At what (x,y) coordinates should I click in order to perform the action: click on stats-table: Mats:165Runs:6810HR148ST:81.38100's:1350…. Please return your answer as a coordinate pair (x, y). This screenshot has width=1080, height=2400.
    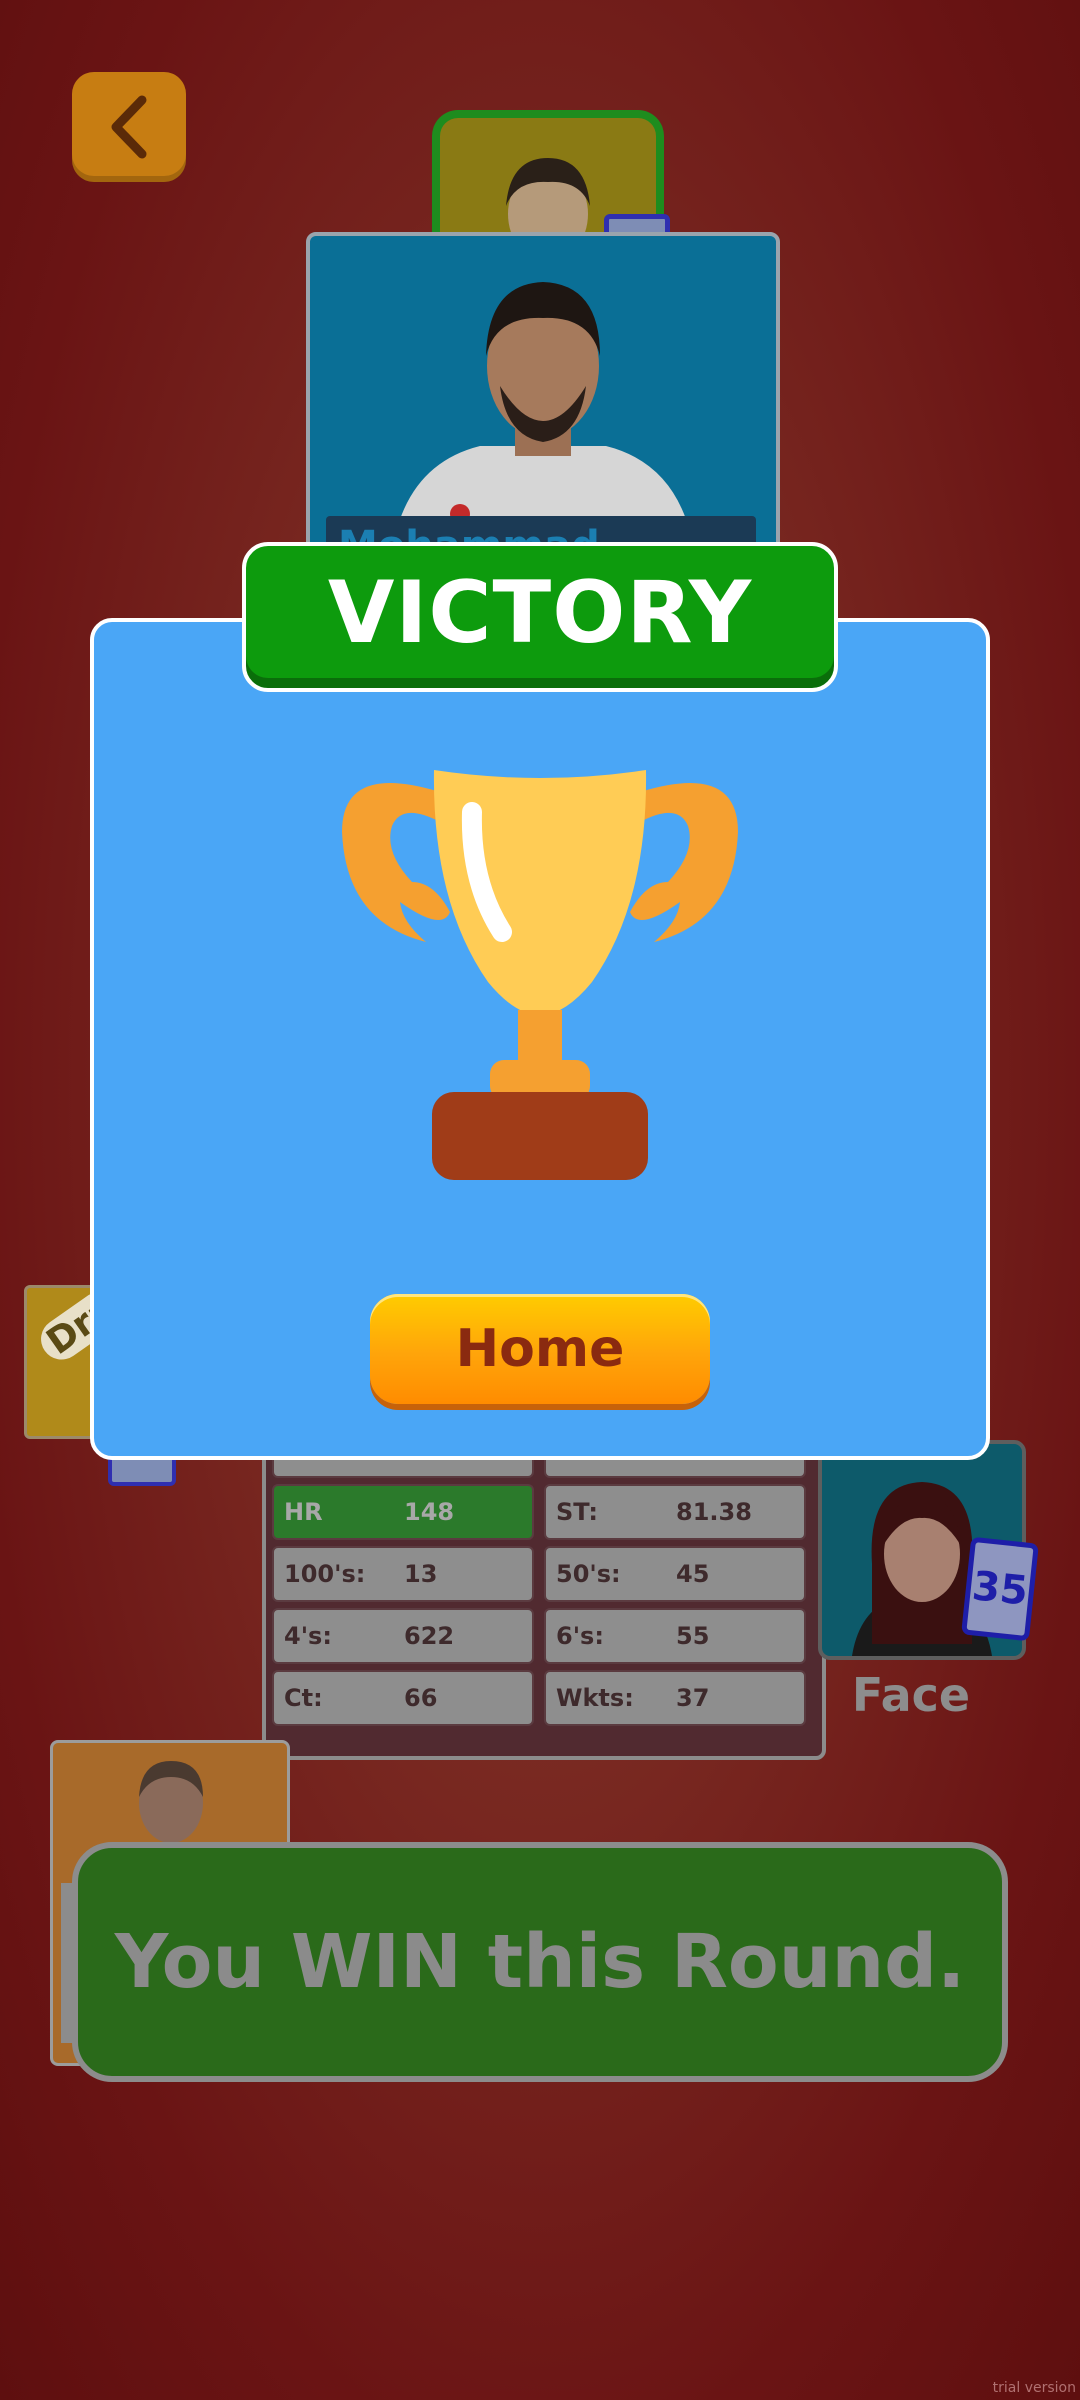
    Looking at the image, I should click on (544, 1591).